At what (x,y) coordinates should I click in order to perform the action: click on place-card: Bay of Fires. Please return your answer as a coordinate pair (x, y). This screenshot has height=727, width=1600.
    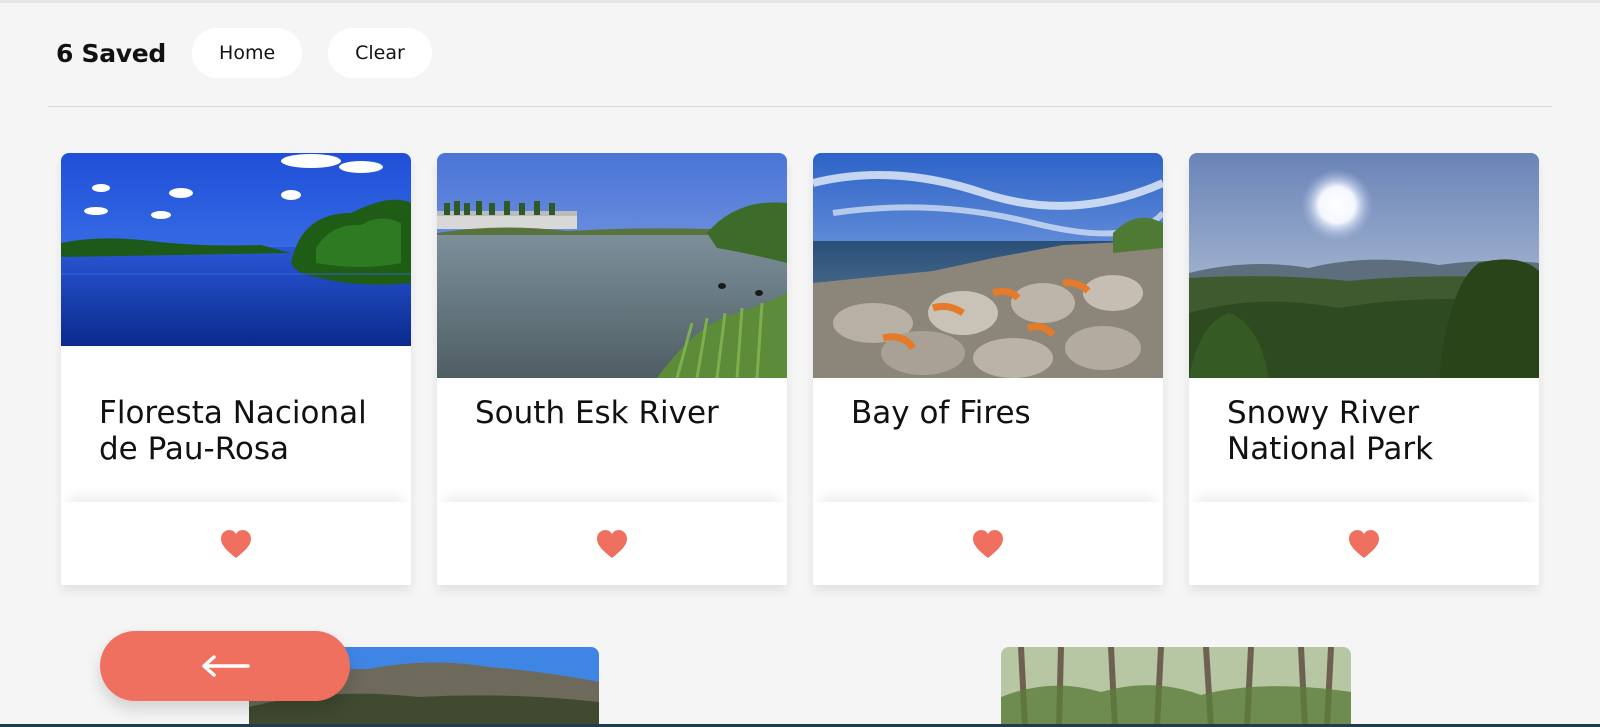
    Looking at the image, I should click on (988, 369).